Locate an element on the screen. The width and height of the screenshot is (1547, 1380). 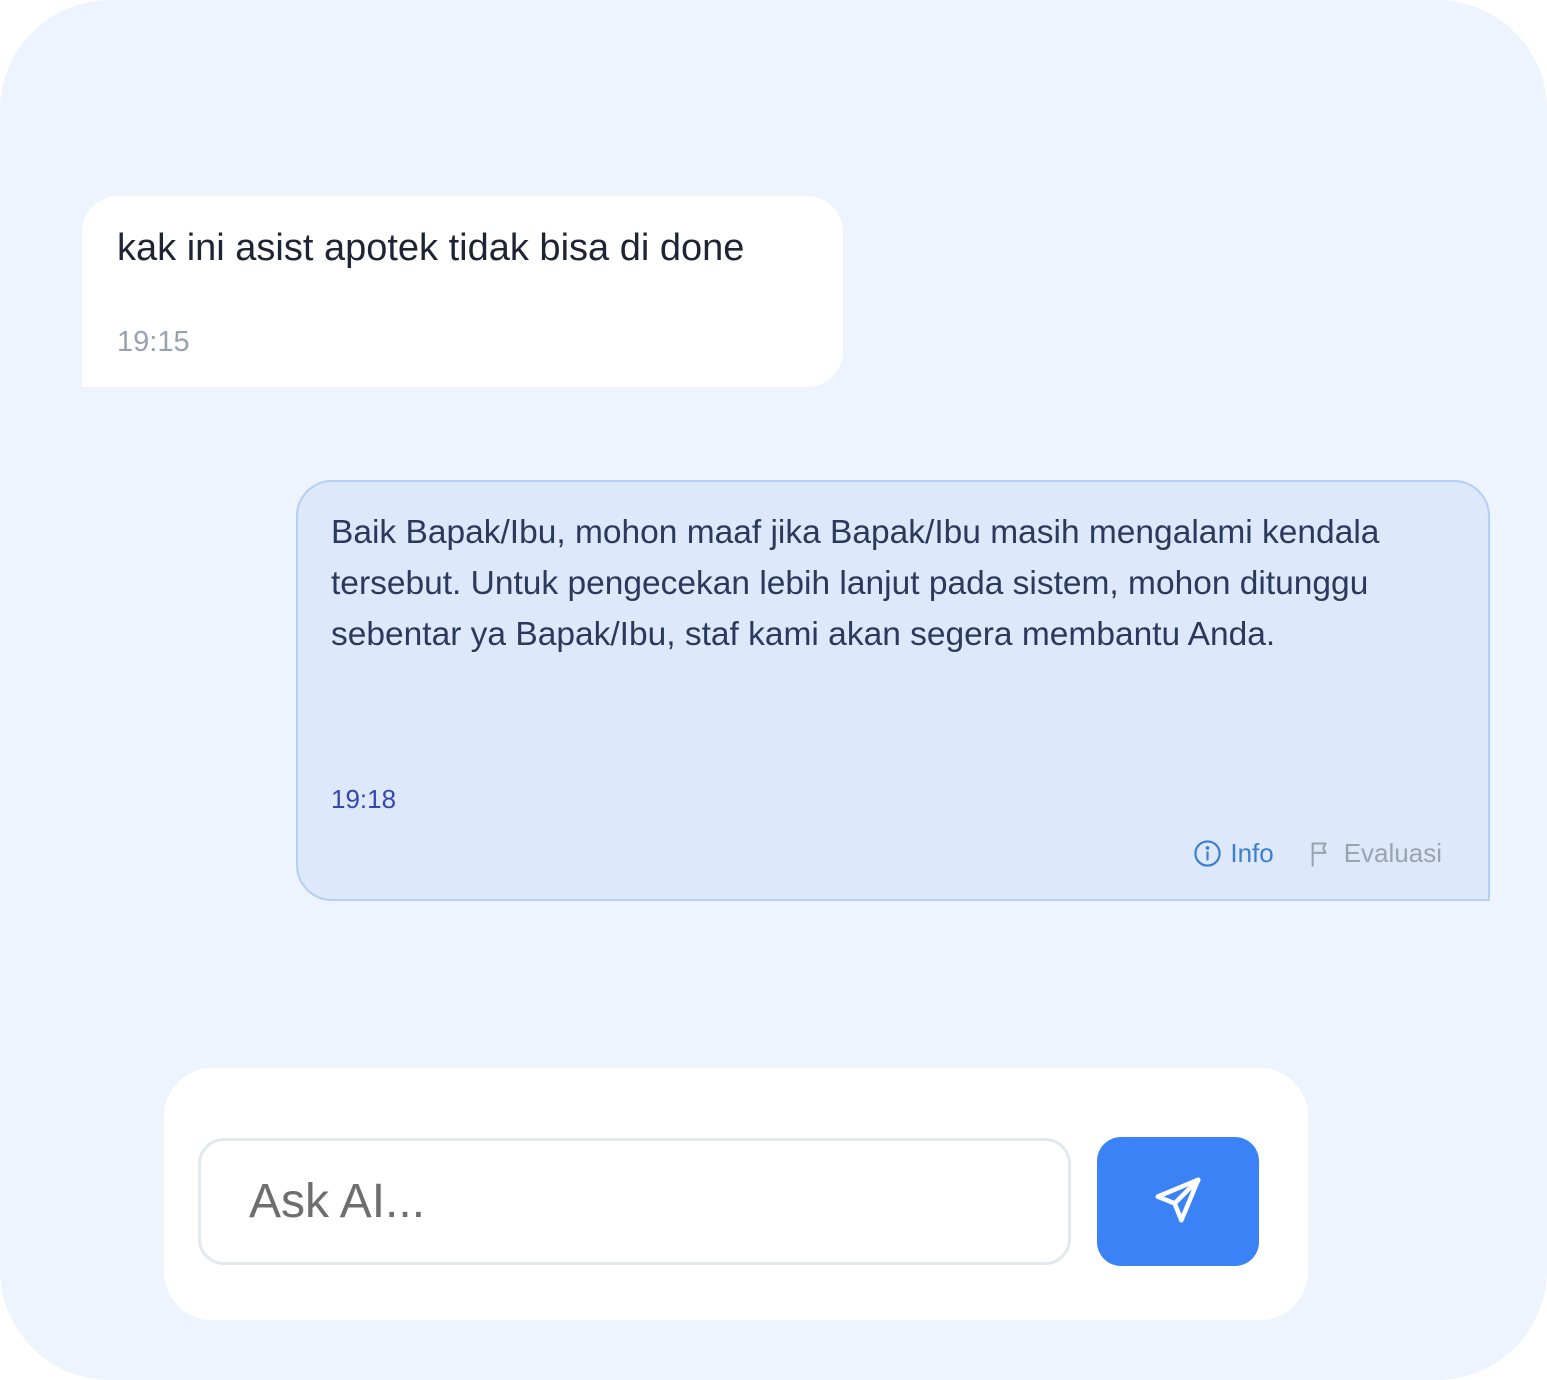
send-button is located at coordinates (1178, 1201).